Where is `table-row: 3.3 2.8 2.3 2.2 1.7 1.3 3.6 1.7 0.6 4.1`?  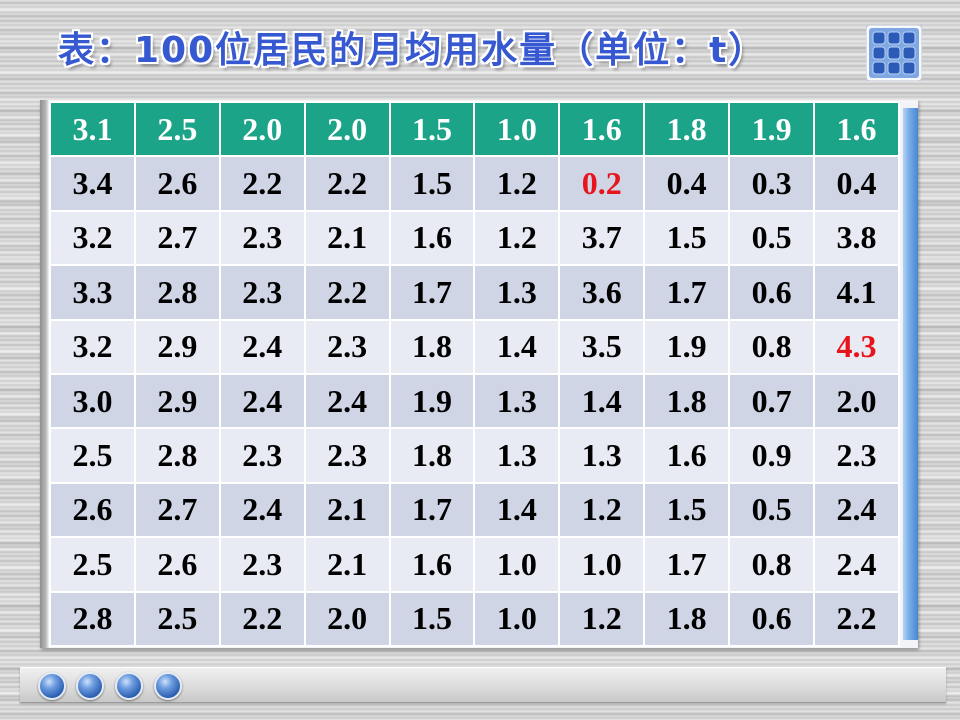 table-row: 3.3 2.8 2.3 2.2 1.7 1.3 3.6 1.7 0.6 4.1 is located at coordinates (474, 292).